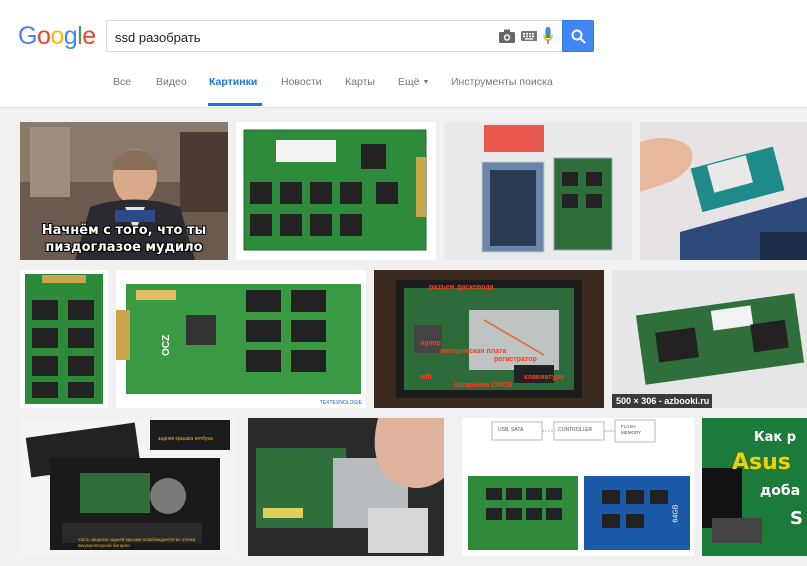  I want to click on ssd-case-photo, so click(538, 191).